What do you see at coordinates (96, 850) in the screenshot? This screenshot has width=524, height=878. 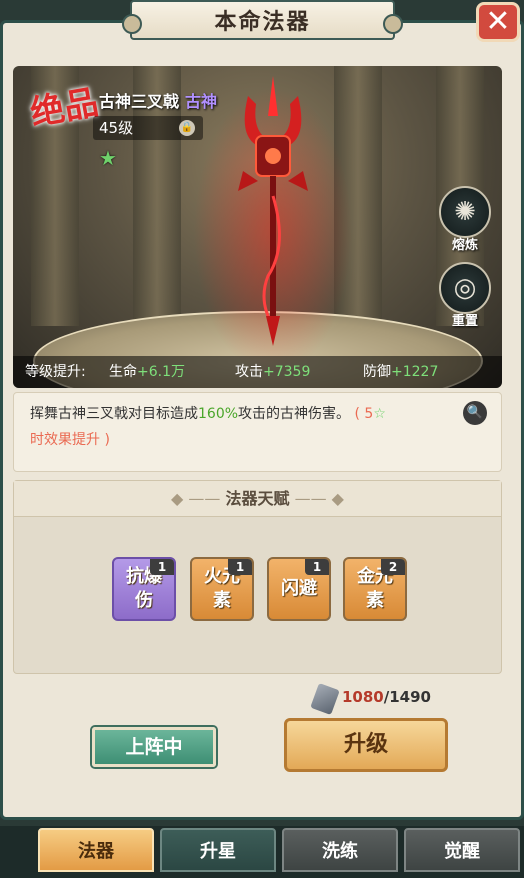 I see `tab-artifact: 法器` at bounding box center [96, 850].